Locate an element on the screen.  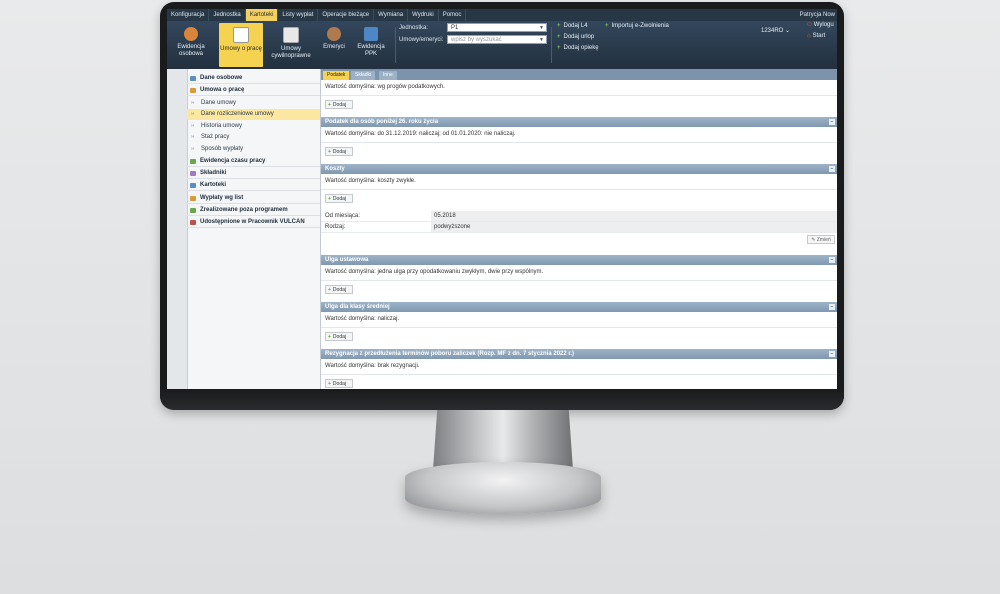
button-label: Umowy cywilnoprawne is located at coordinates (291, 52).